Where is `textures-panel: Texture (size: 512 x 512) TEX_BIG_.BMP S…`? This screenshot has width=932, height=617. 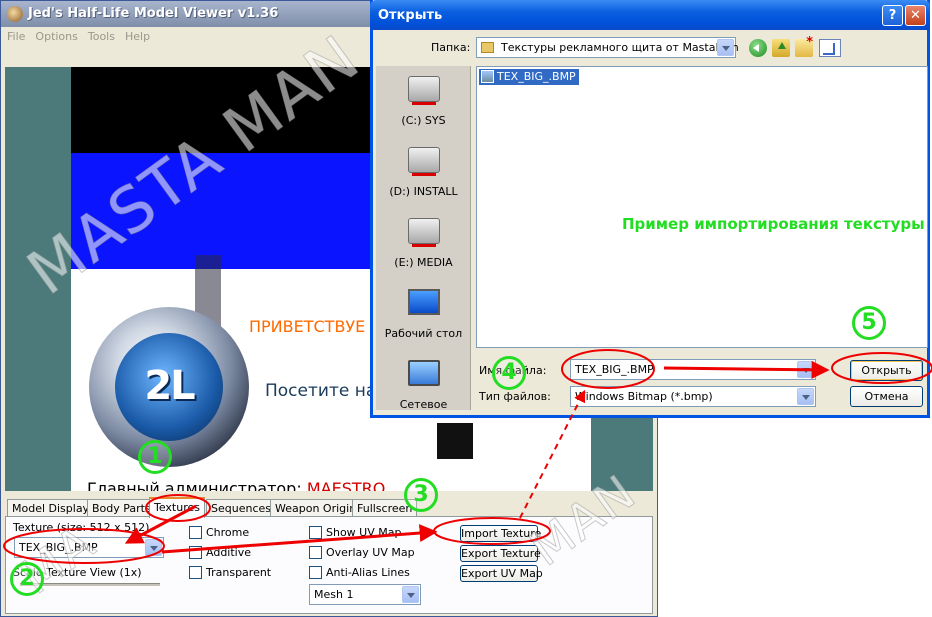 textures-panel: Texture (size: 512 x 512) TEX_BIG_.BMP S… is located at coordinates (329, 565).